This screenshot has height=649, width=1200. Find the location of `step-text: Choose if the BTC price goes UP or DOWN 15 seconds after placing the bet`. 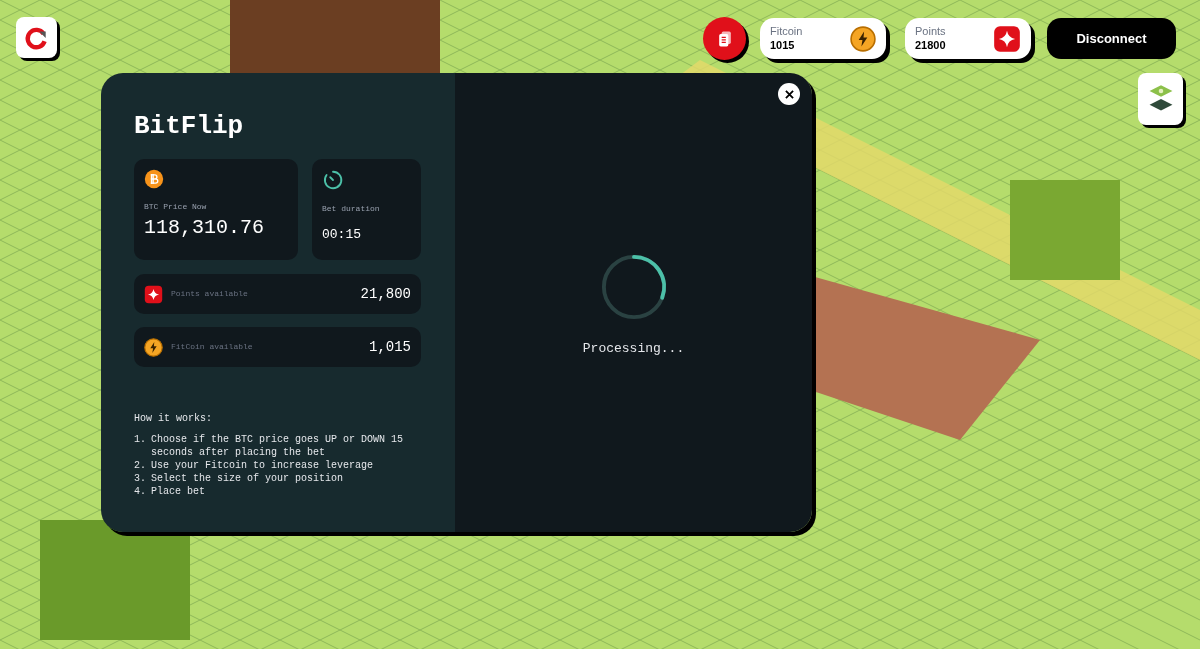

step-text: Choose if the BTC price goes UP or DOWN 15 seconds after placing the bet is located at coordinates (278, 446).